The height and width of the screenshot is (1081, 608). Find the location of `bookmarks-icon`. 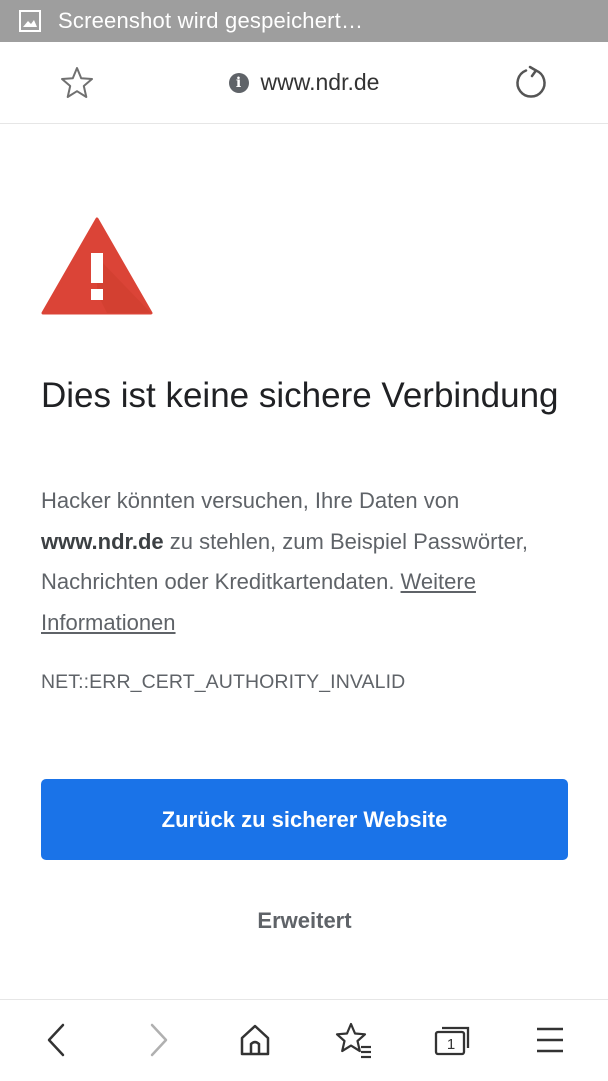

bookmarks-icon is located at coordinates (354, 1040).